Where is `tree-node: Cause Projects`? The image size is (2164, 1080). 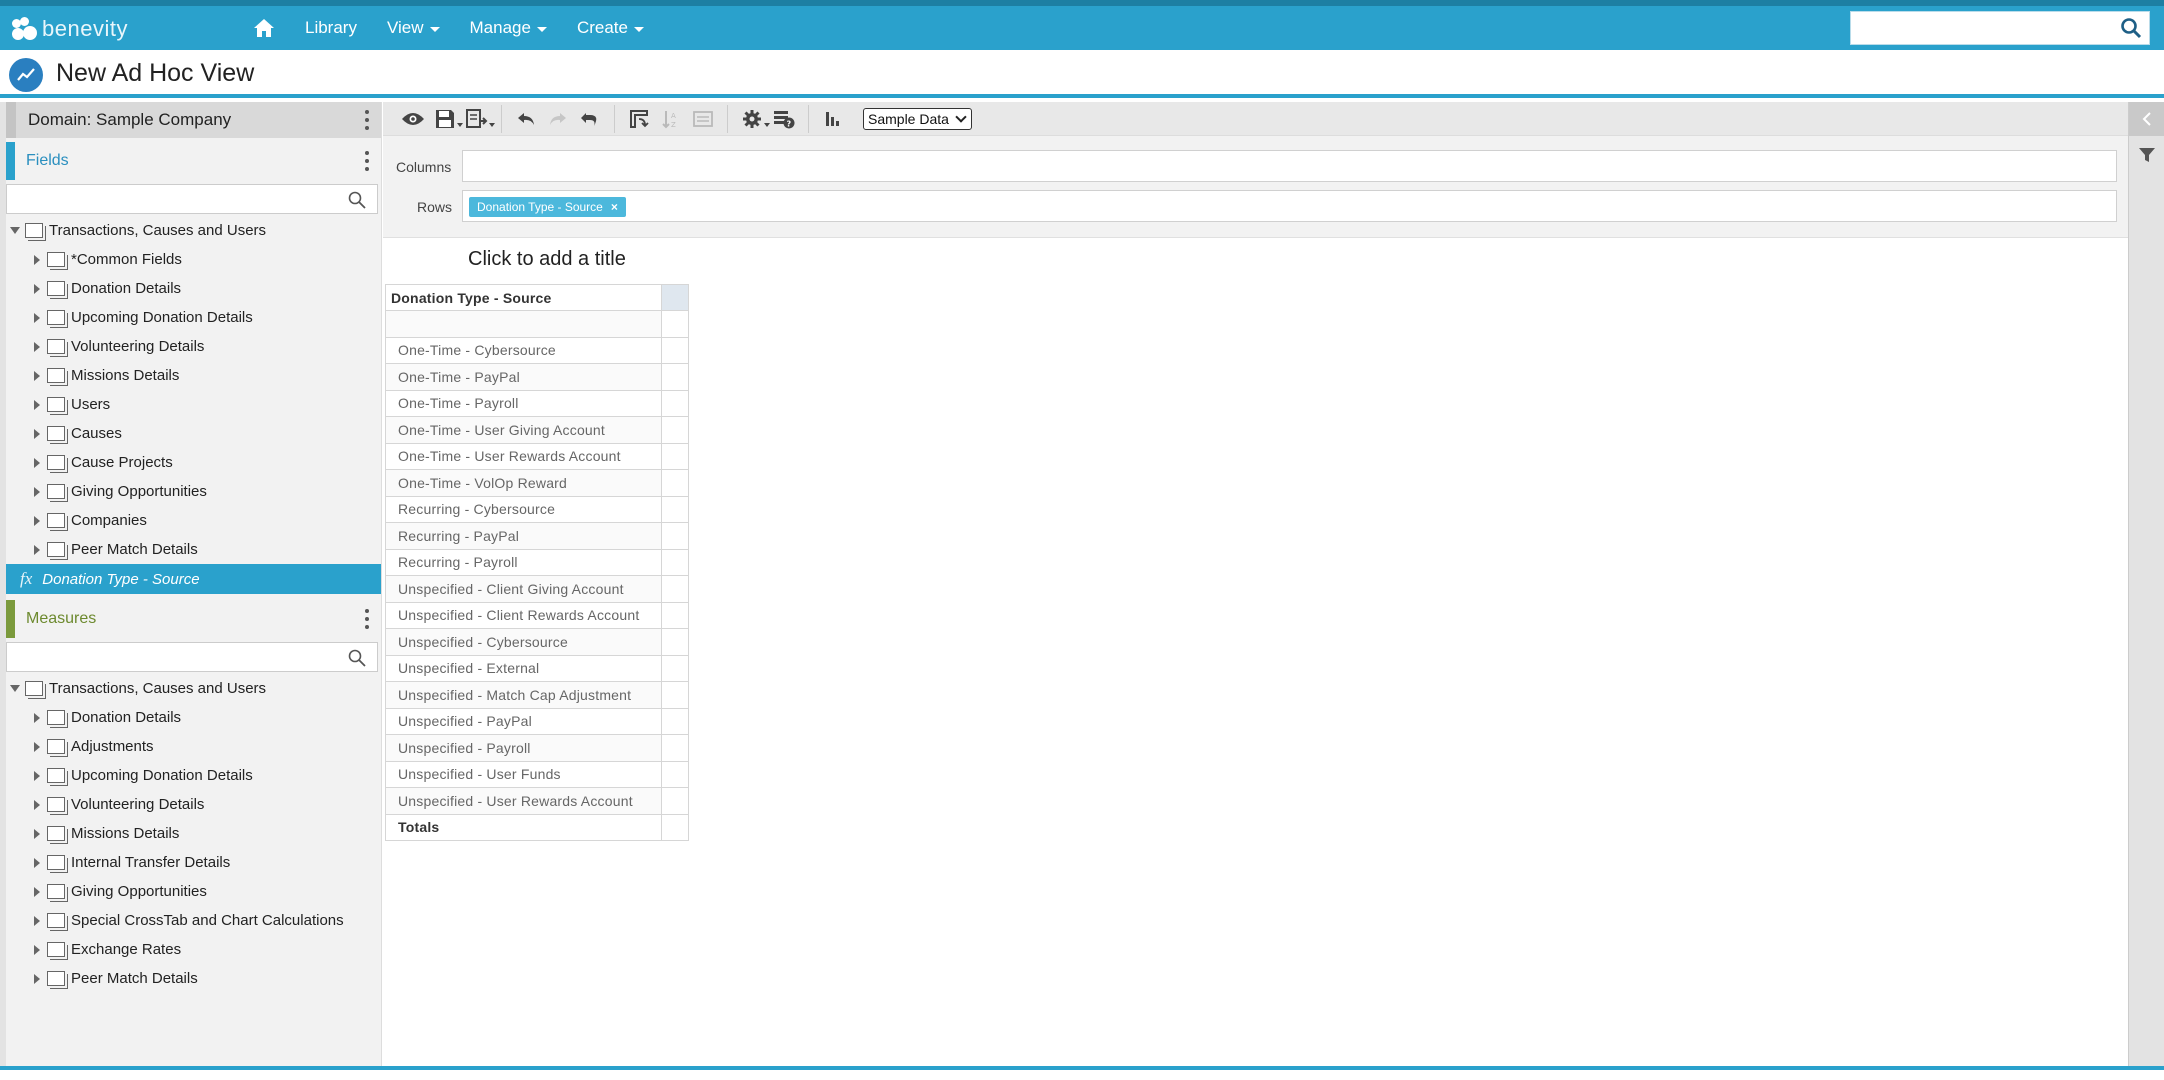
tree-node: Cause Projects is located at coordinates (193, 462).